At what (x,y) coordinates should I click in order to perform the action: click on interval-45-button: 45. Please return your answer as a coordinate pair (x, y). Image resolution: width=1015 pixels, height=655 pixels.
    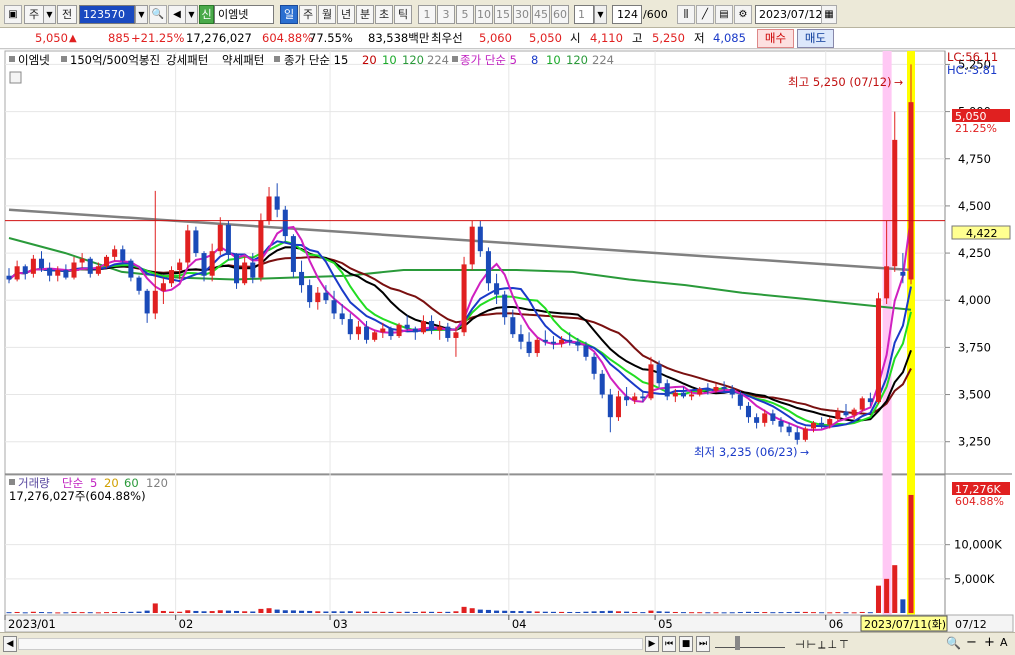
    Looking at the image, I should click on (541, 14).